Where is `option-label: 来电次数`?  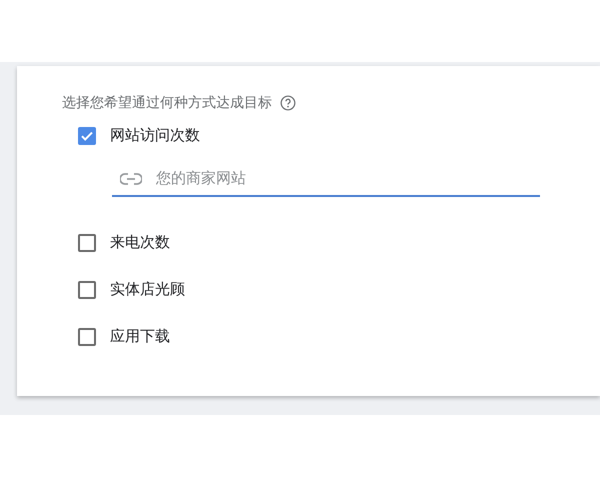 option-label: 来电次数 is located at coordinates (140, 242).